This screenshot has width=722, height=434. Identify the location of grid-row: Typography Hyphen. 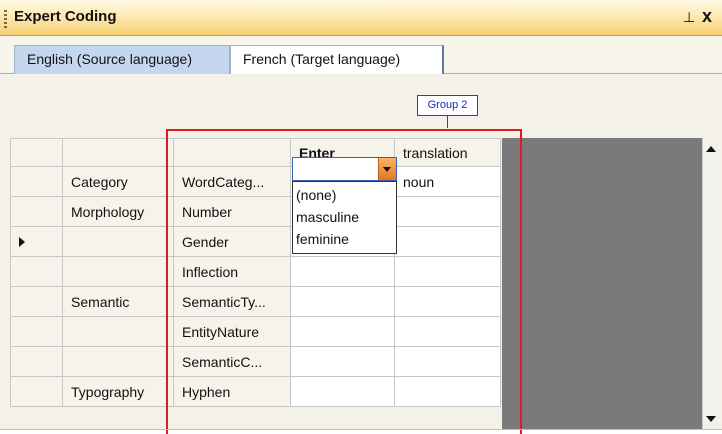
(255, 391).